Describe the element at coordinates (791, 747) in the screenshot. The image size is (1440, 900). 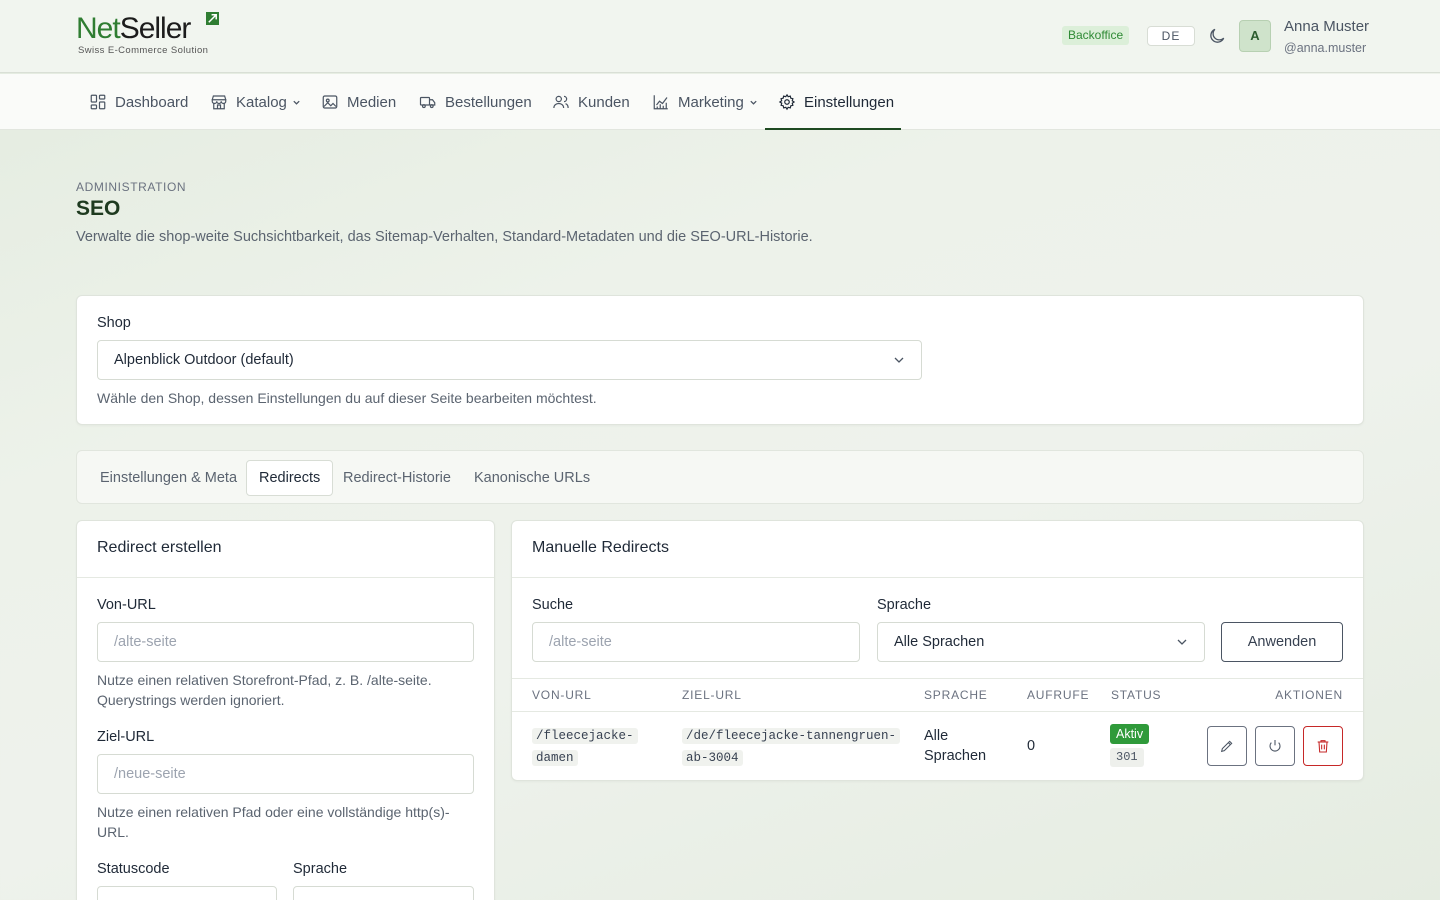
I see `row-to-url: /de/fleecejacke-tannengruen- ab-3004` at that location.